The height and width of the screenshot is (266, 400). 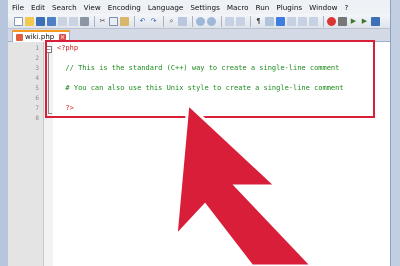 I want to click on code-line: <?php, so click(x=68, y=48).